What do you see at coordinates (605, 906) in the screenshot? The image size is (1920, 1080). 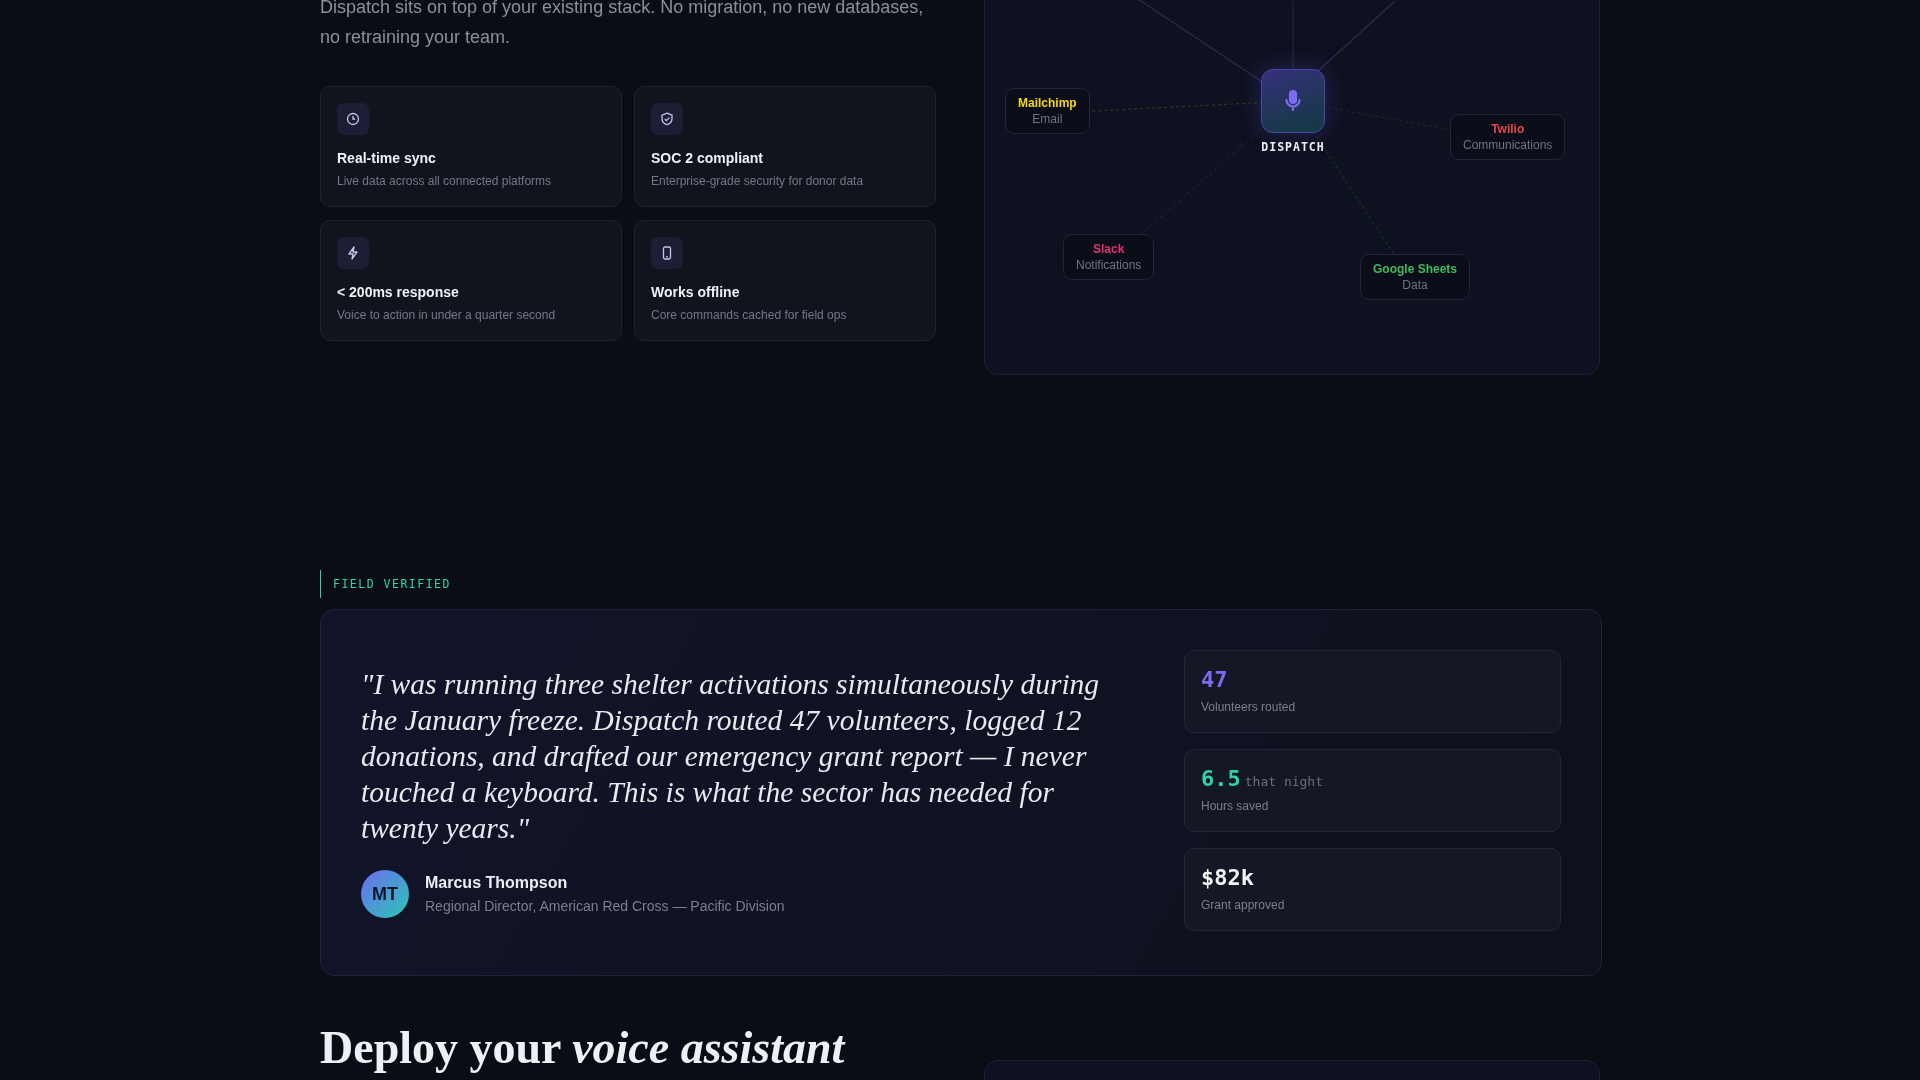 I see `author-role: Regional Director, American Red Cross — Pacific Division` at bounding box center [605, 906].